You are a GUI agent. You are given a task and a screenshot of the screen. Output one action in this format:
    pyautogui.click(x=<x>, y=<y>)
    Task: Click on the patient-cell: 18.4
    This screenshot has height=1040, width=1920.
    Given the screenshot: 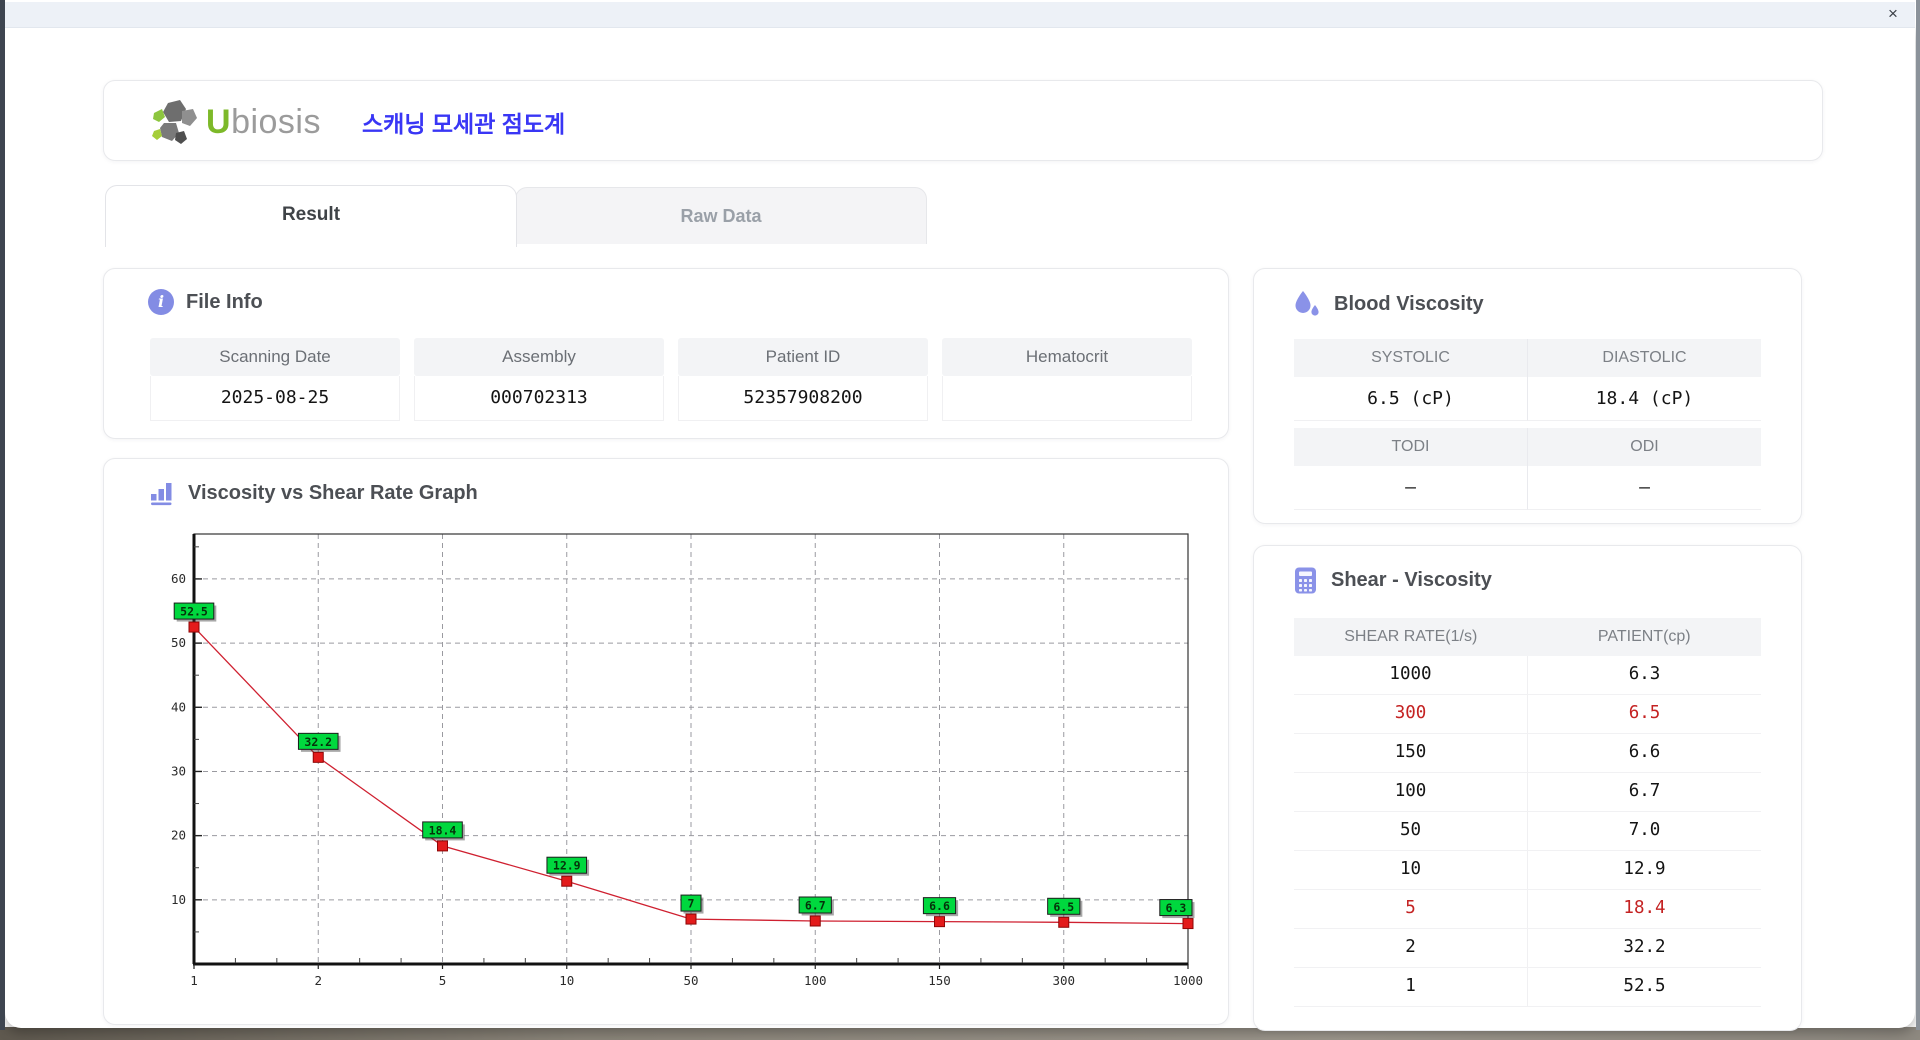 What is the action you would take?
    pyautogui.click(x=1644, y=909)
    